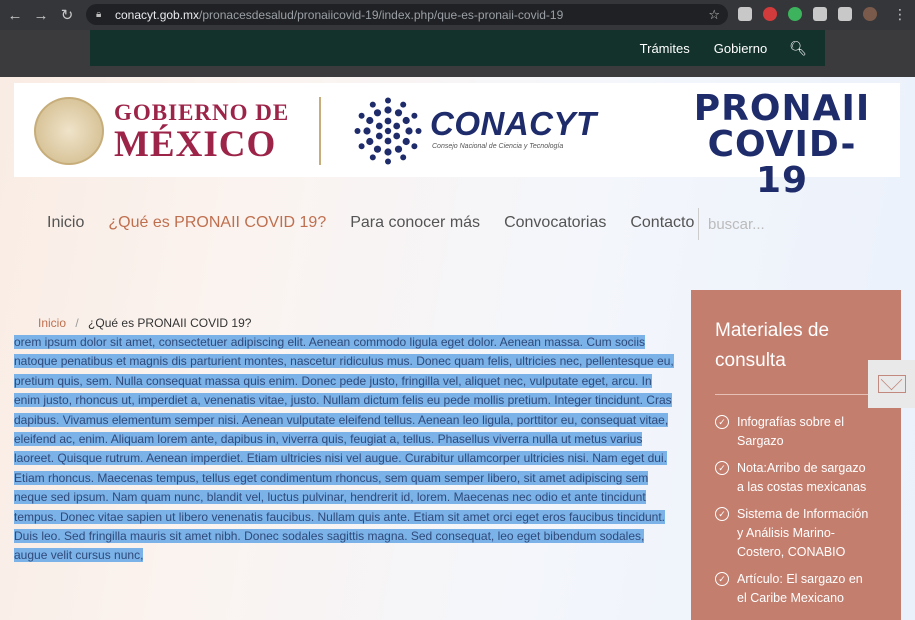 Image resolution: width=915 pixels, height=620 pixels. I want to click on sidebar-item-infografias: ✓ Infografías sobre el Sargazo, so click(795, 432).